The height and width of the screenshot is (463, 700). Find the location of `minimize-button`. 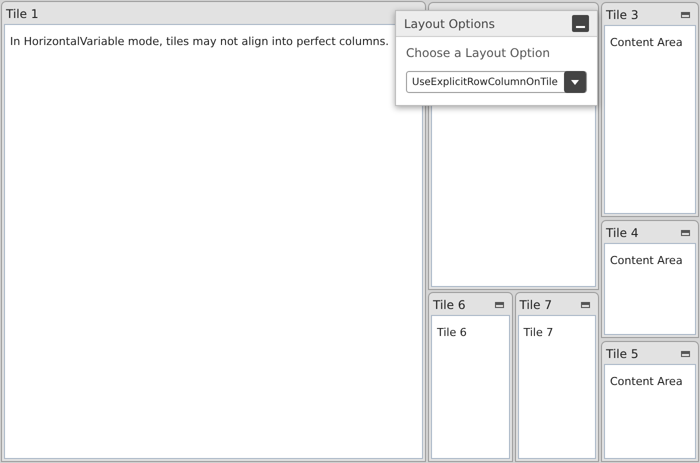

minimize-button is located at coordinates (580, 23).